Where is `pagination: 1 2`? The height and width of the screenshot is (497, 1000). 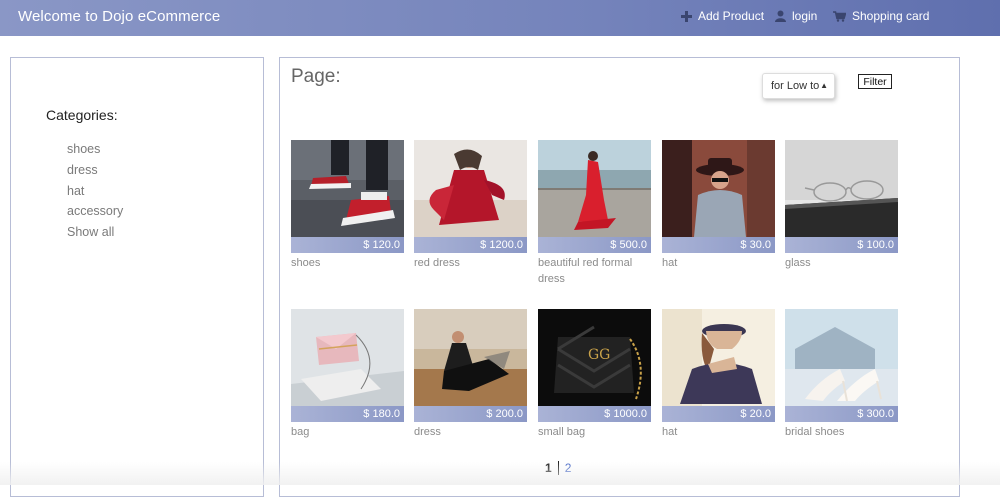 pagination: 1 2 is located at coordinates (558, 468).